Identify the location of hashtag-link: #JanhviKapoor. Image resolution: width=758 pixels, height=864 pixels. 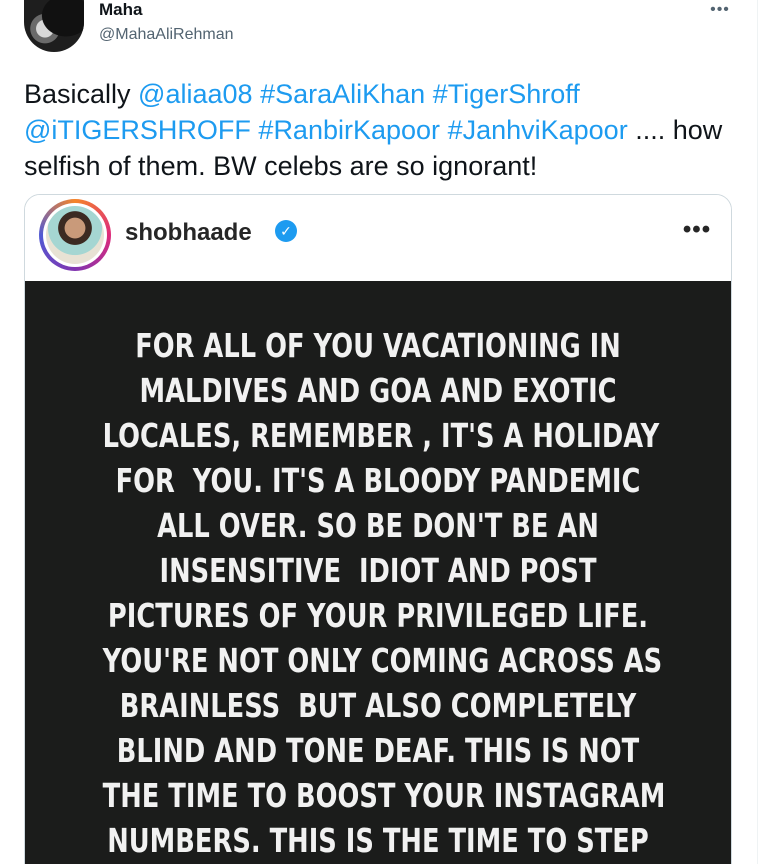
(538, 130).